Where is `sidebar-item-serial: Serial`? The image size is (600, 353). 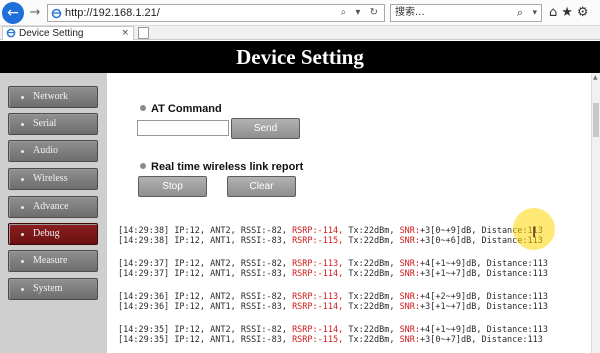 sidebar-item-serial: Serial is located at coordinates (53, 124).